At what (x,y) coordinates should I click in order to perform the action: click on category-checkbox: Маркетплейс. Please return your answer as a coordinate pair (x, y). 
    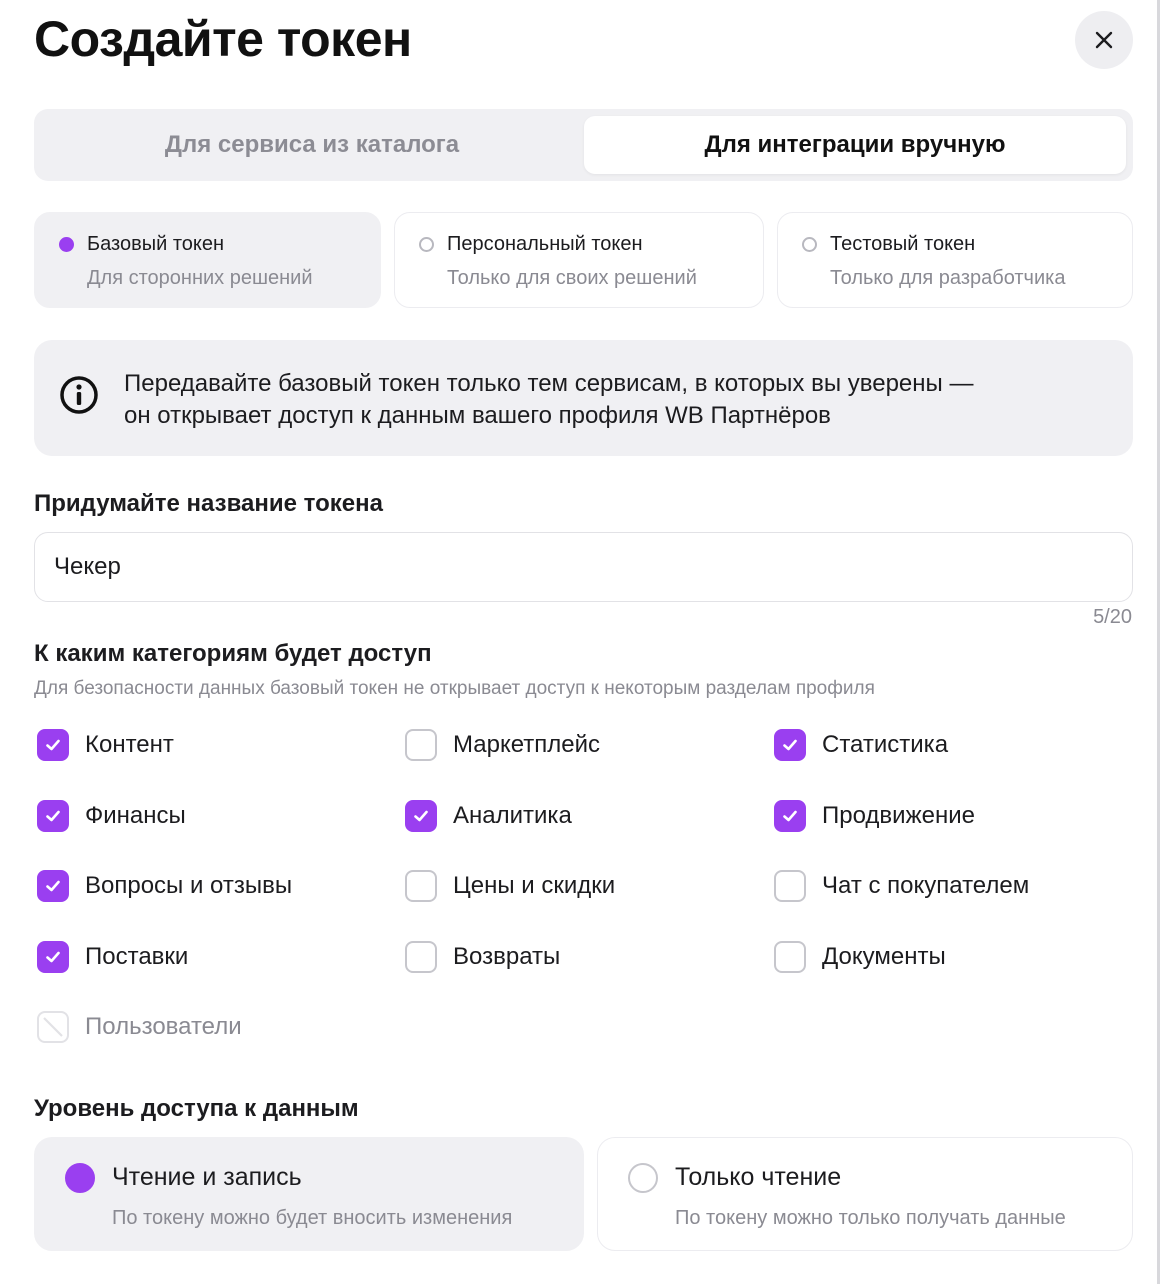
    Looking at the image, I should click on (502, 745).